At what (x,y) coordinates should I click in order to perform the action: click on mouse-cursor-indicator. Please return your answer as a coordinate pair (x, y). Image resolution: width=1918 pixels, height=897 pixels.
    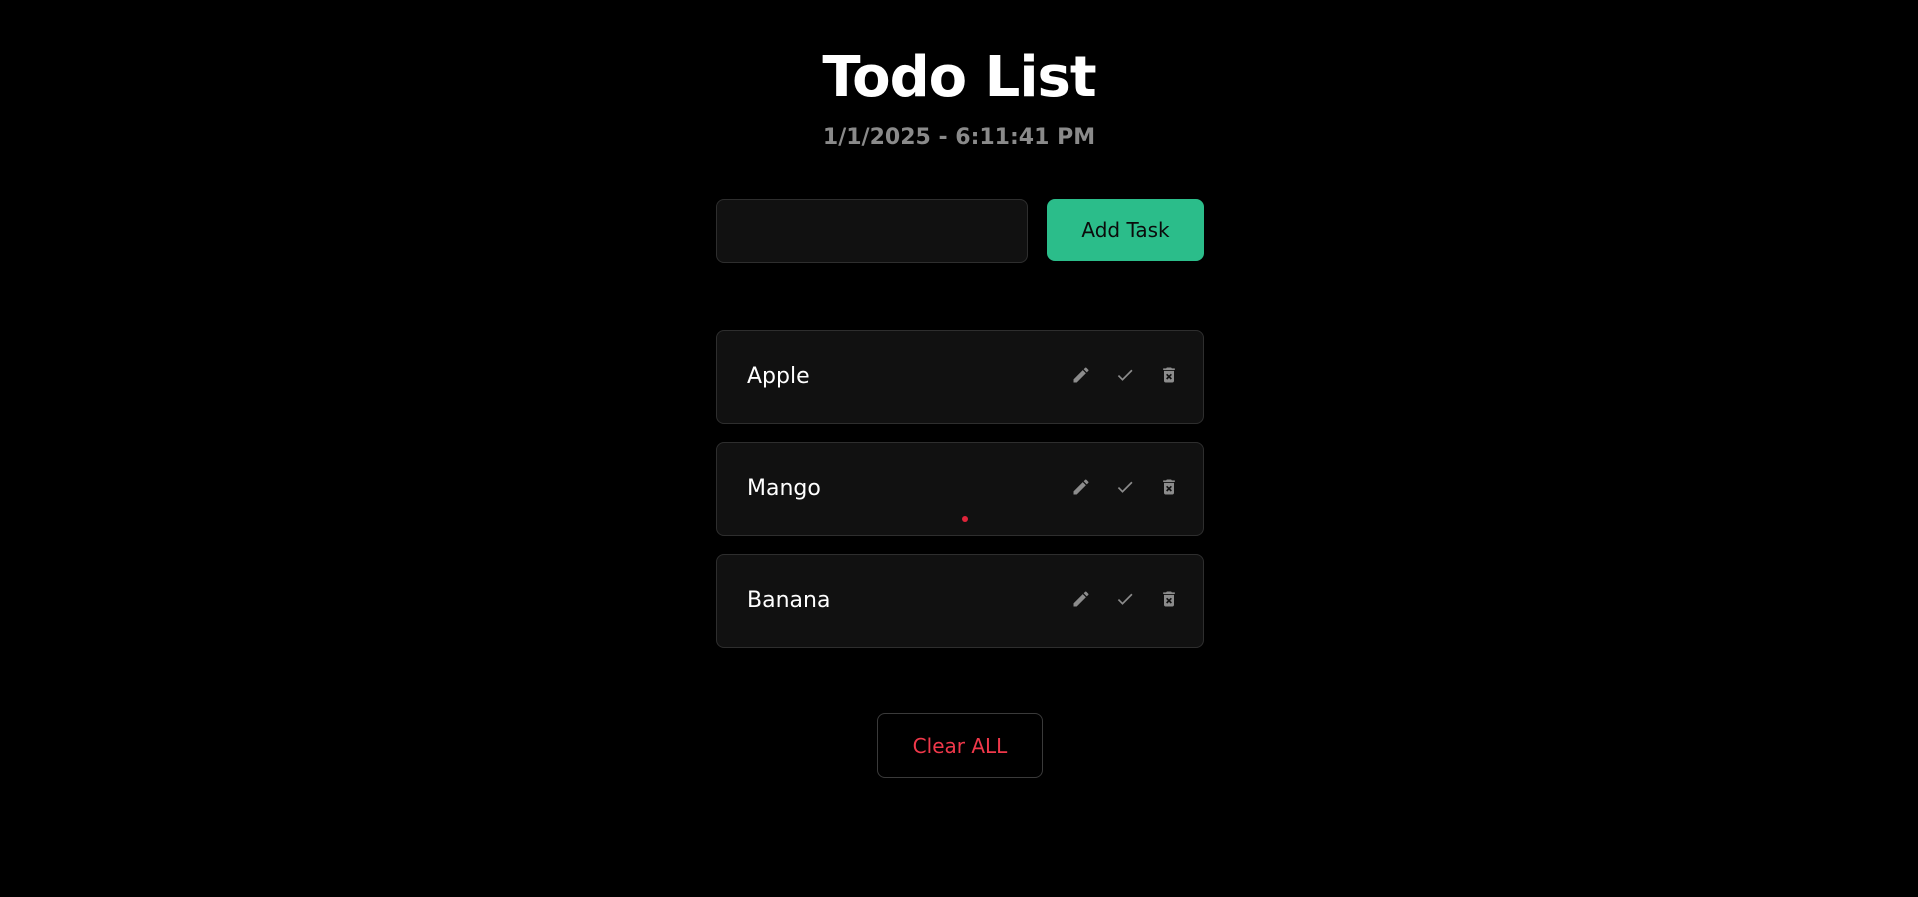
    Looking at the image, I should click on (965, 519).